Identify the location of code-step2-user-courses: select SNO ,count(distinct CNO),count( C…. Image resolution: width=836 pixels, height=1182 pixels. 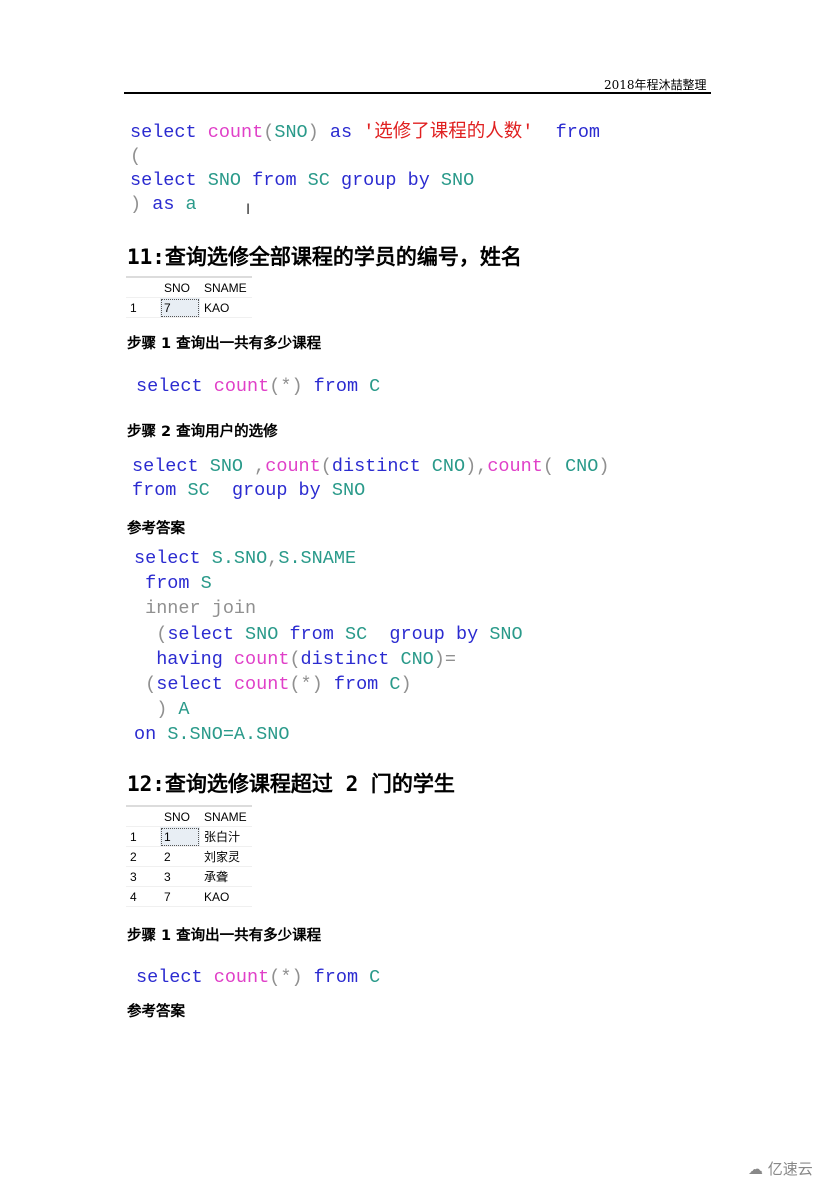
(370, 479).